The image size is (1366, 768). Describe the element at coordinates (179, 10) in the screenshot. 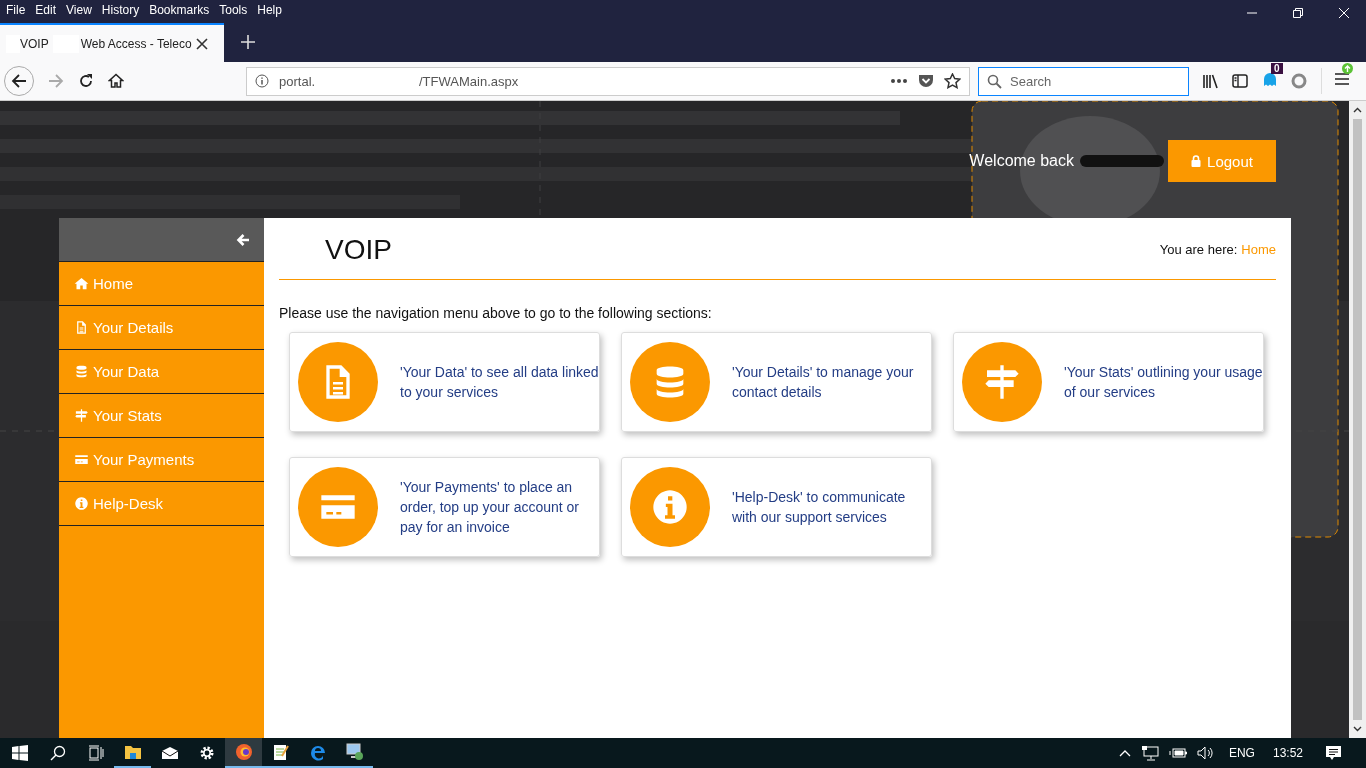

I see `menu-item: Bookmarks` at that location.